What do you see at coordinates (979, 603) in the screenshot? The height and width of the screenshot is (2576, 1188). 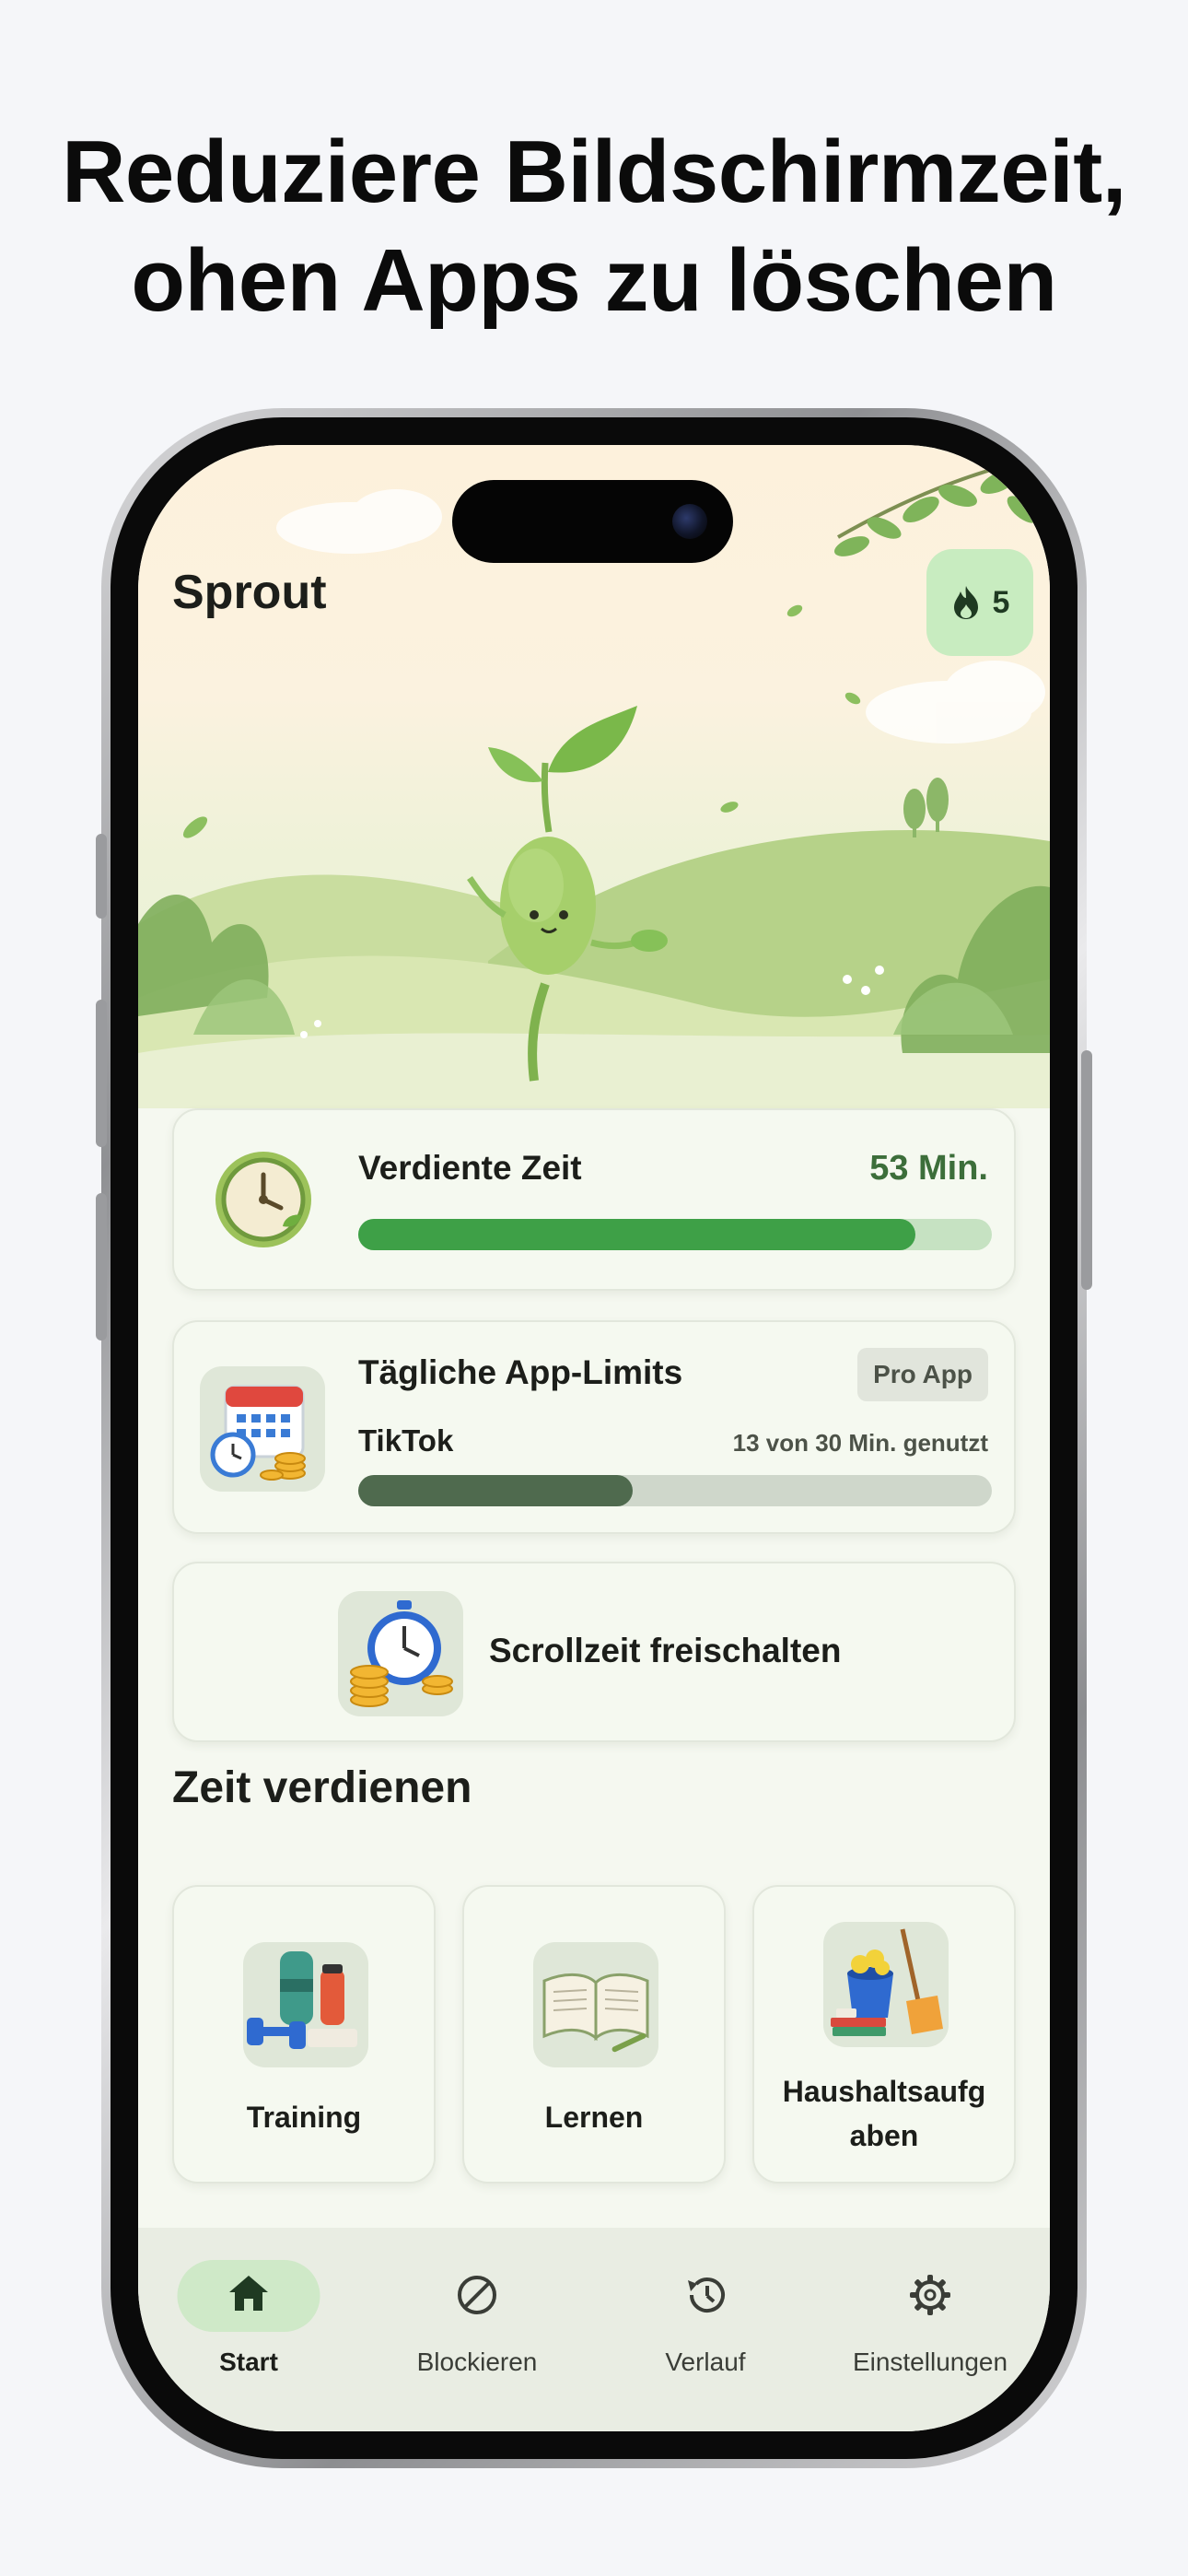 I see `streak-button: 5` at bounding box center [979, 603].